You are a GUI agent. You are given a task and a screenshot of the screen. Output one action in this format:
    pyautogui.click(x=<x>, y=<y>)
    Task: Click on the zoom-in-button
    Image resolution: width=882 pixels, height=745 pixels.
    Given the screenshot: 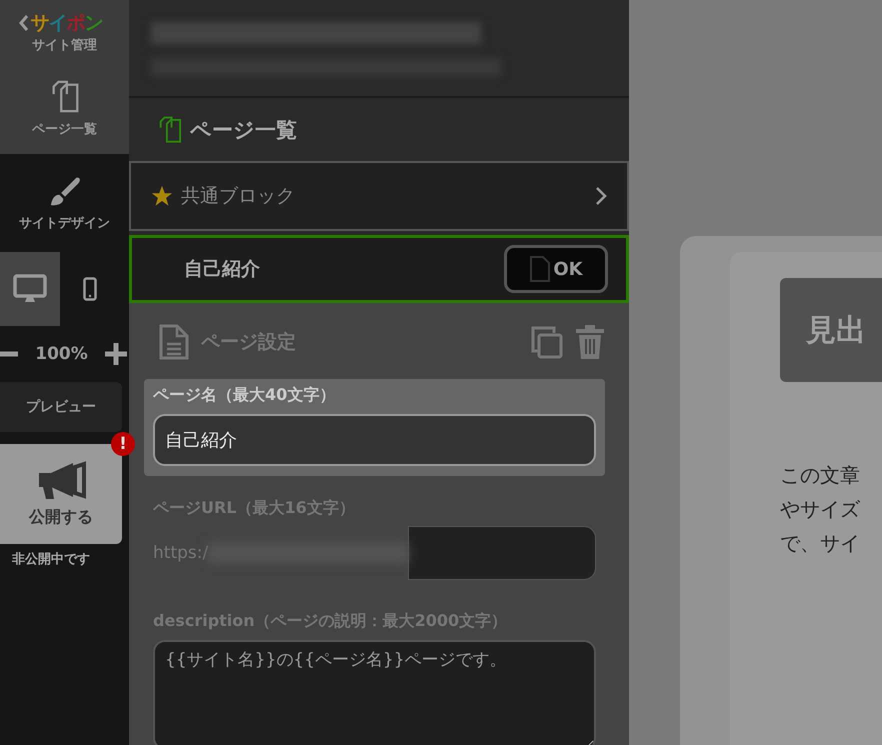 What is the action you would take?
    pyautogui.click(x=116, y=354)
    